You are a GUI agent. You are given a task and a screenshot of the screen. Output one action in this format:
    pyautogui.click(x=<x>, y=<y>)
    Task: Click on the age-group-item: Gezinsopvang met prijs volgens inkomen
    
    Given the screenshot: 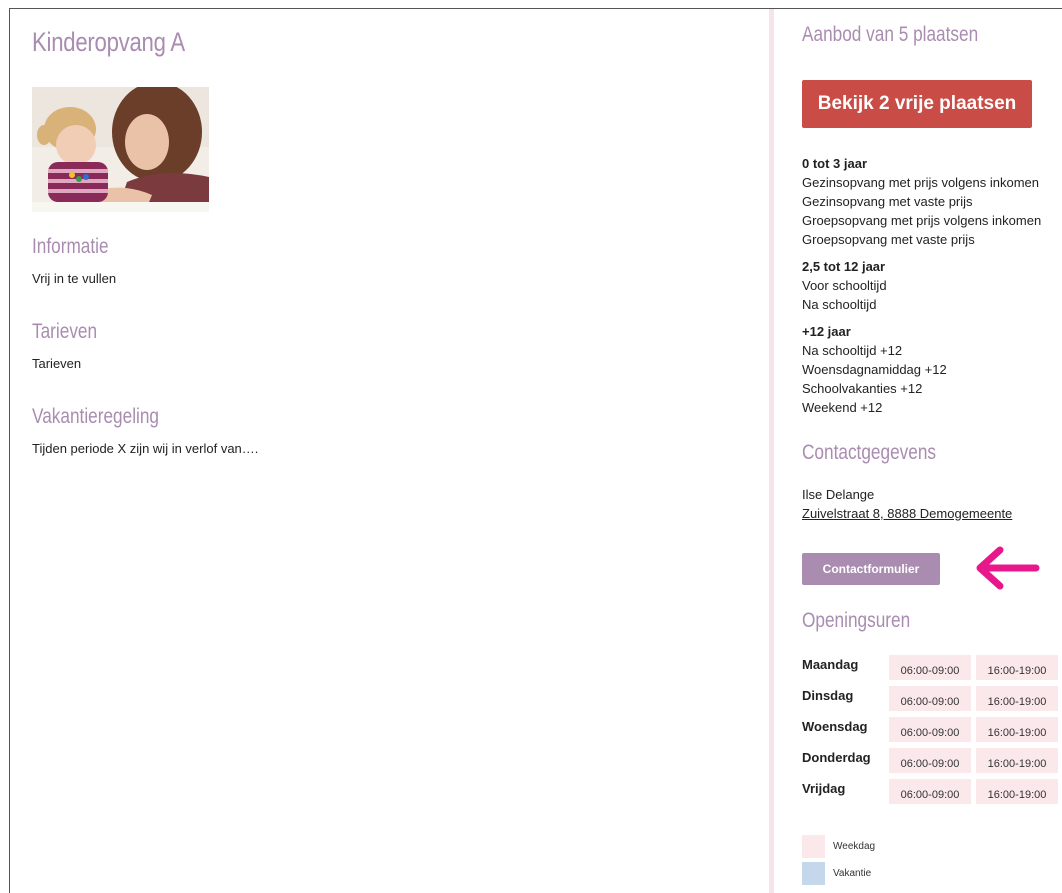 What is the action you would take?
    pyautogui.click(x=921, y=182)
    